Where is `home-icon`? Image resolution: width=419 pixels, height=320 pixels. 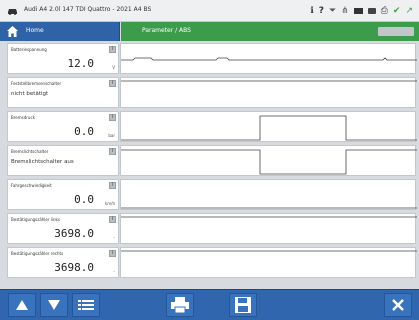
home-icon is located at coordinates (12, 31).